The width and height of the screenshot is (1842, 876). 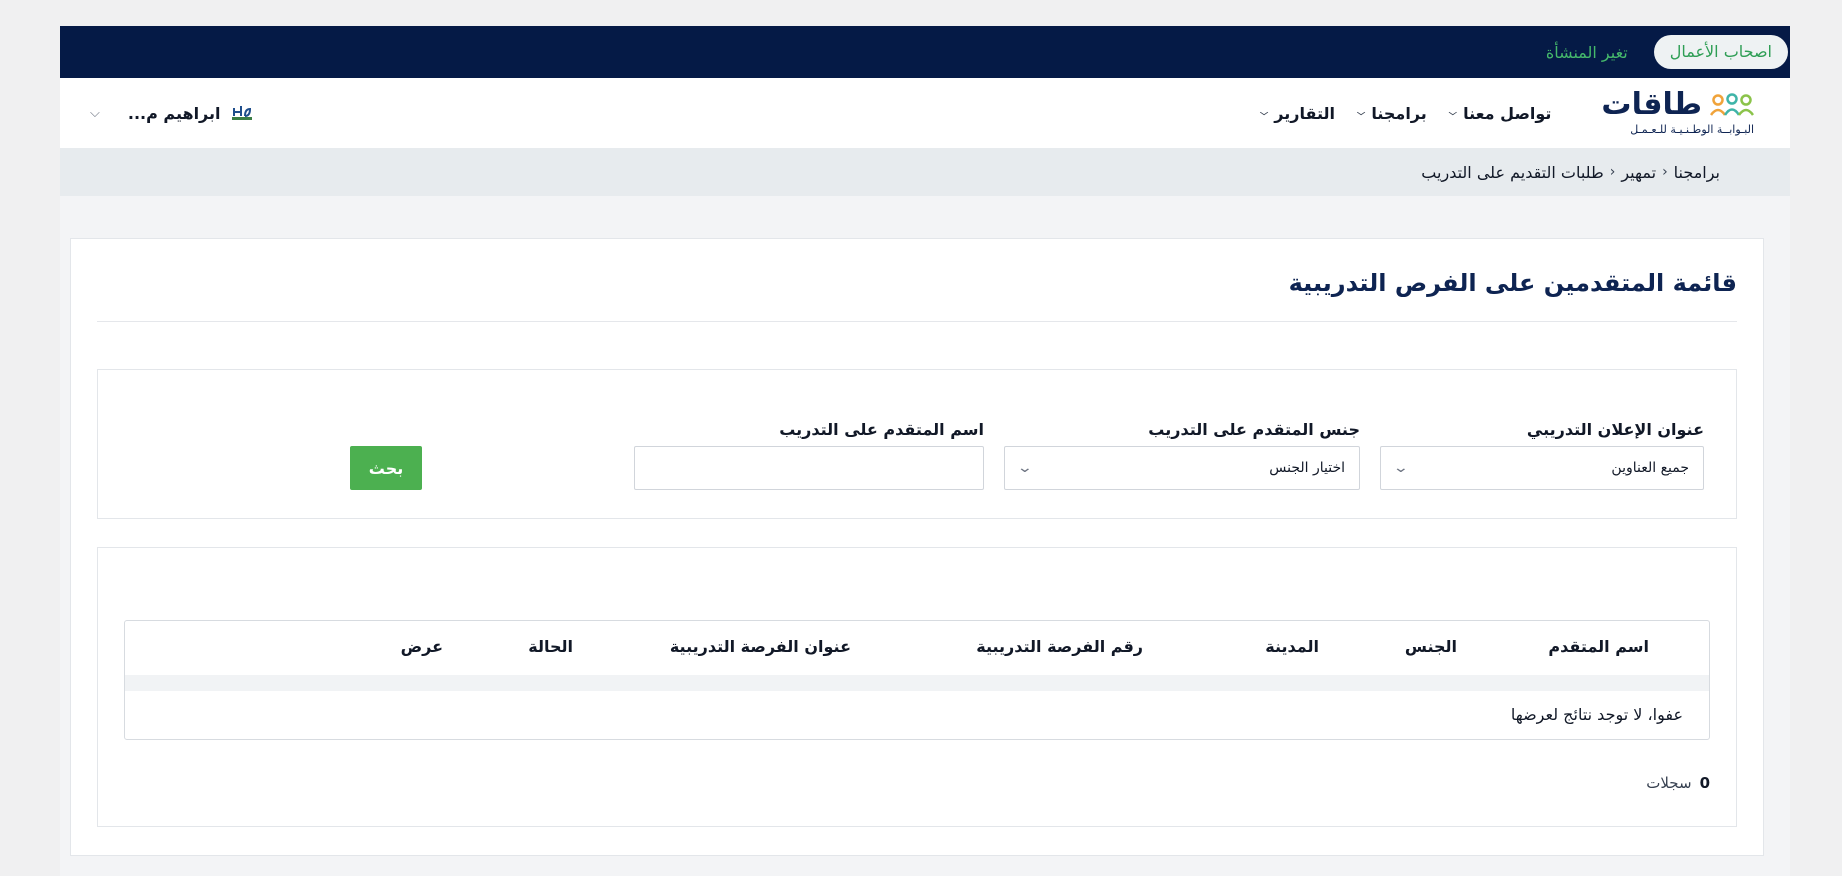 I want to click on ad-title-field: عنوان الإعلان التدريبي جميع العناوين ⌄, so click(x=1542, y=455).